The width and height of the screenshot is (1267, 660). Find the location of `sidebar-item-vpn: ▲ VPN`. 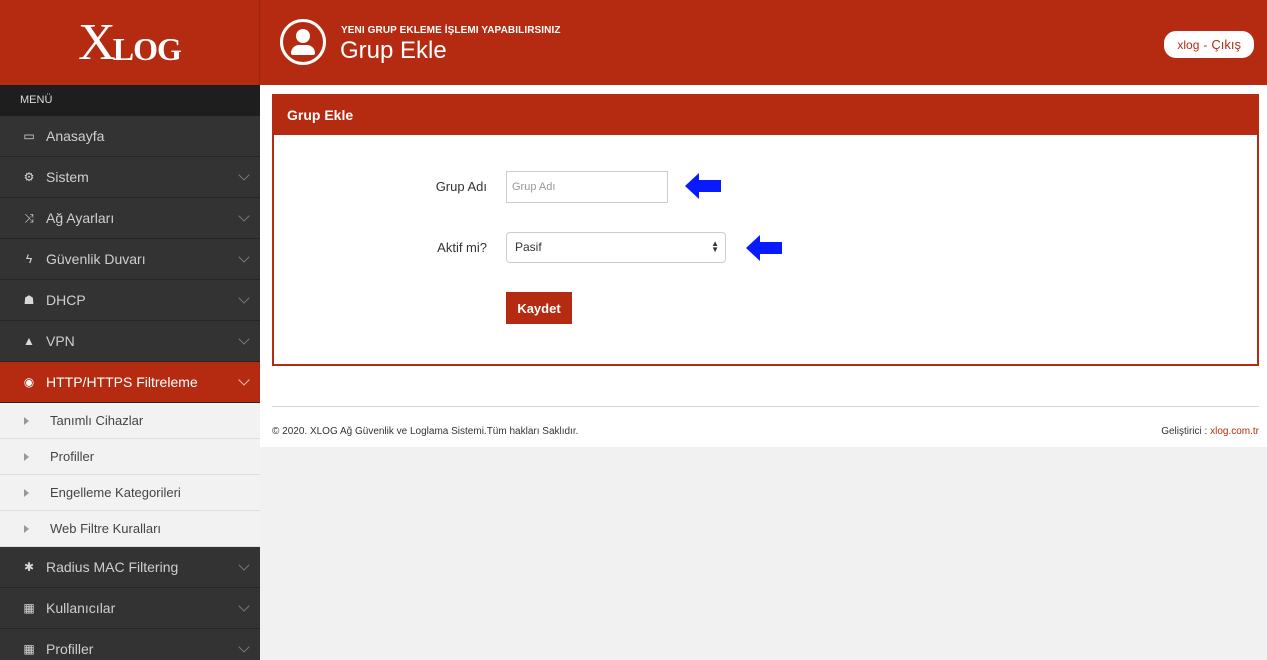

sidebar-item-vpn: ▲ VPN is located at coordinates (130, 341).